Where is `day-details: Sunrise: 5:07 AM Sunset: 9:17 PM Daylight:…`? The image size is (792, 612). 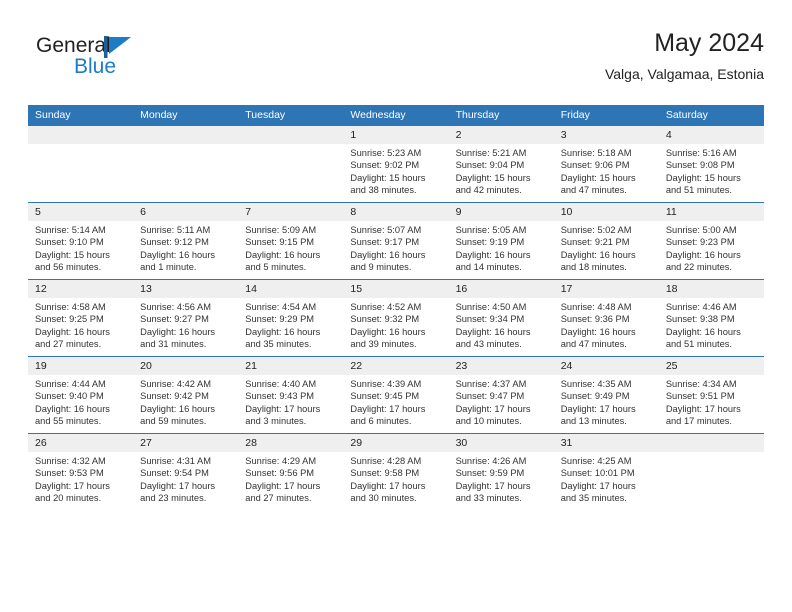 day-details: Sunrise: 5:07 AM Sunset: 9:17 PM Daylight:… is located at coordinates (395, 247).